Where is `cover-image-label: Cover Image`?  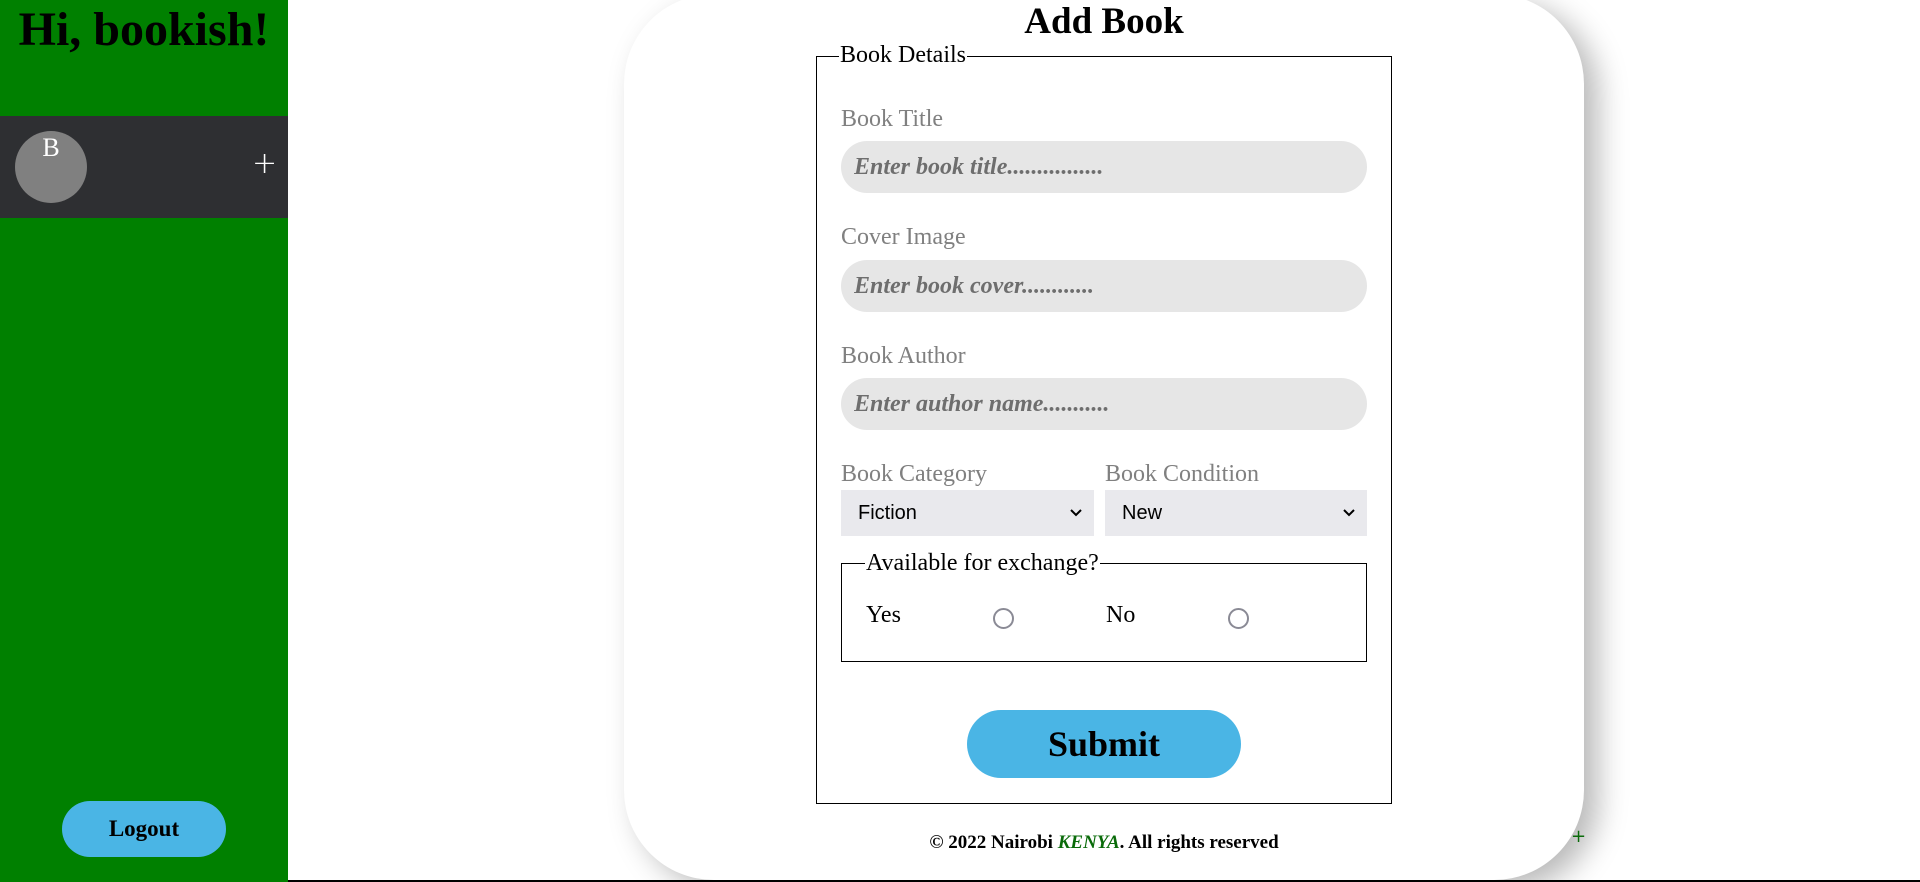 cover-image-label: Cover Image is located at coordinates (903, 237).